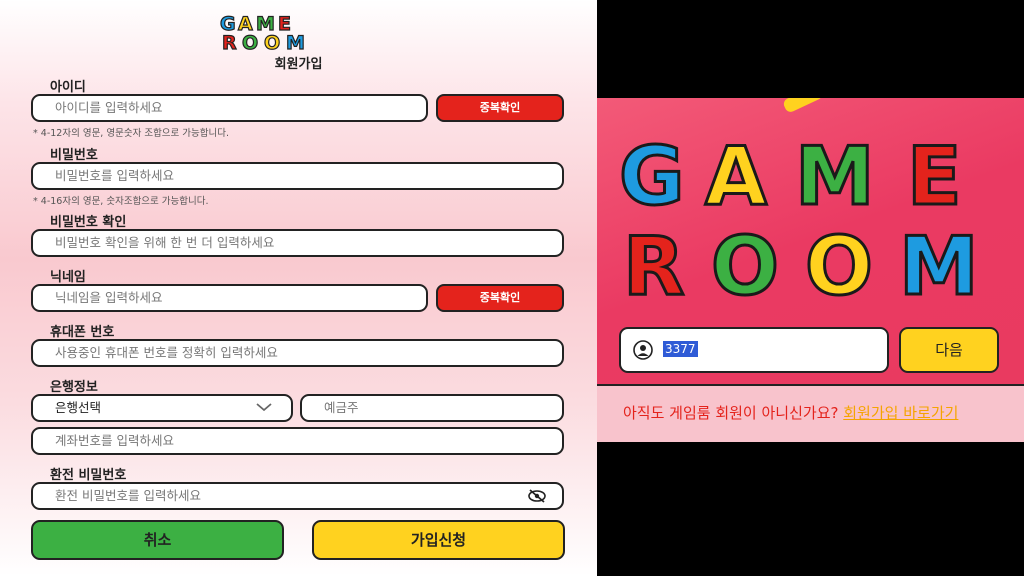 The image size is (1024, 576). I want to click on nickname-label: 닉네임, so click(68, 277).